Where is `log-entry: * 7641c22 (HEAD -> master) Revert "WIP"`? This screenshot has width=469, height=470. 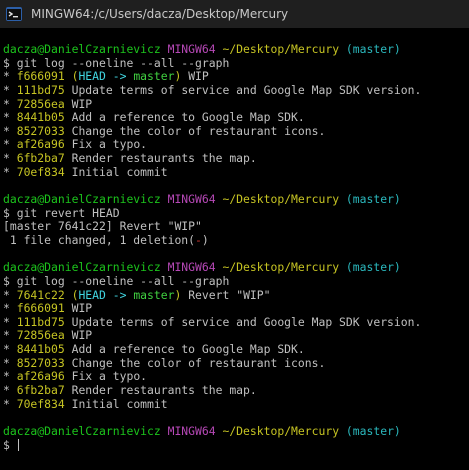 log-entry: * 7641c22 (HEAD -> master) Revert "WIP" is located at coordinates (236, 295).